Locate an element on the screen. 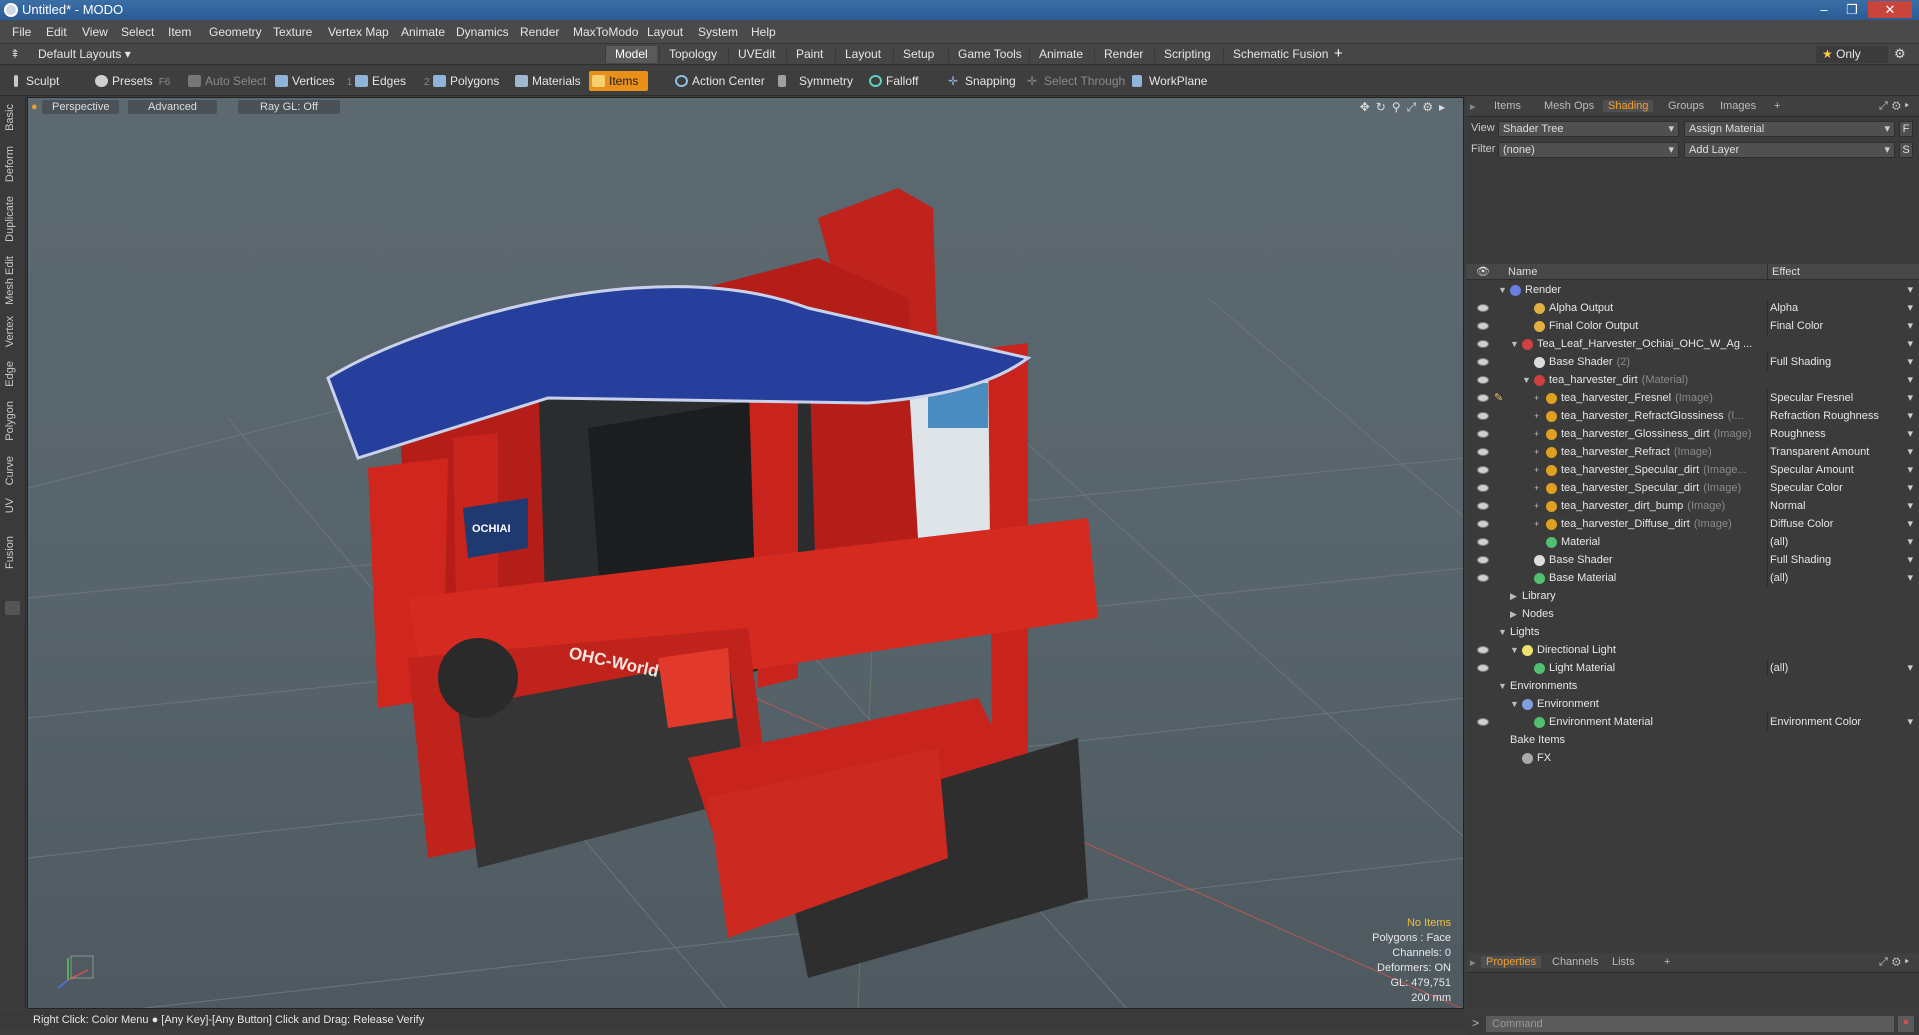  workplane-button: WorkPlane is located at coordinates (1168, 81).